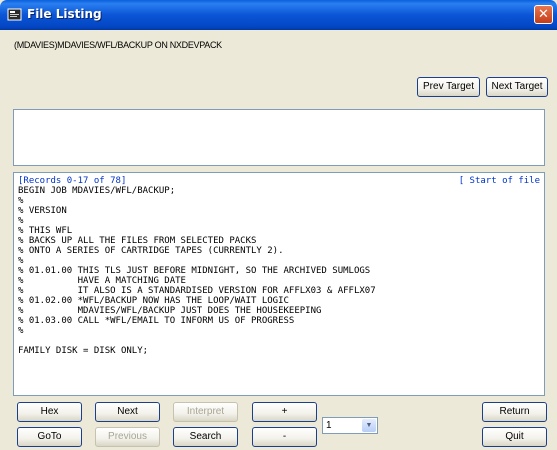  What do you see at coordinates (329, 425) in the screenshot?
I see `step-select-value: 1` at bounding box center [329, 425].